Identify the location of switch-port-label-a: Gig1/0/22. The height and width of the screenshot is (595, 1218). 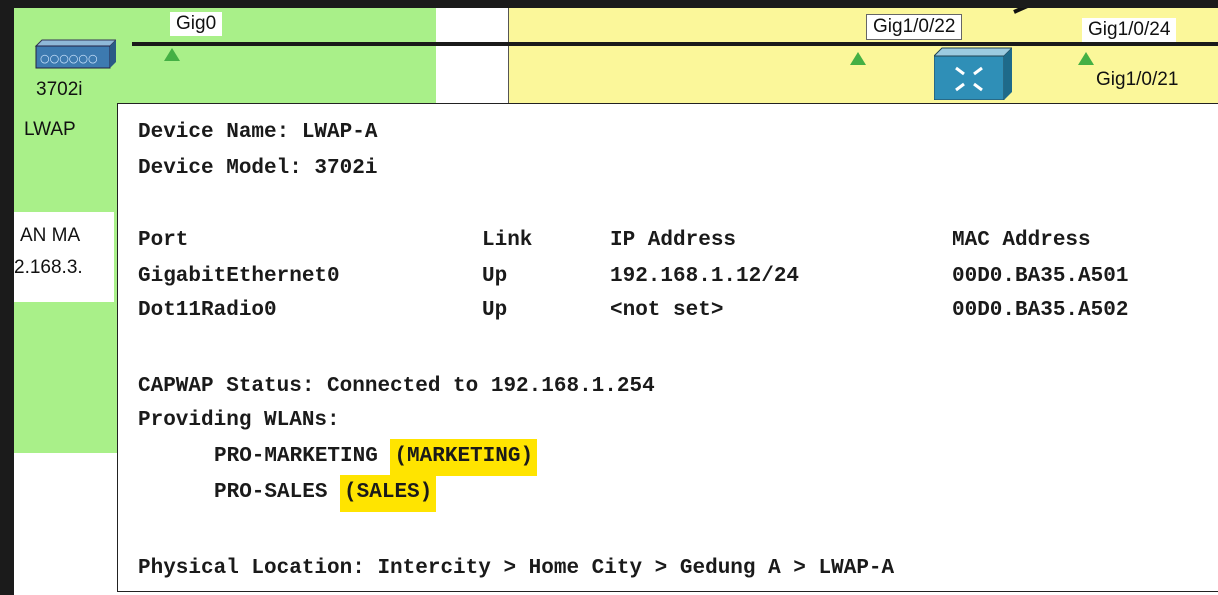
(914, 27).